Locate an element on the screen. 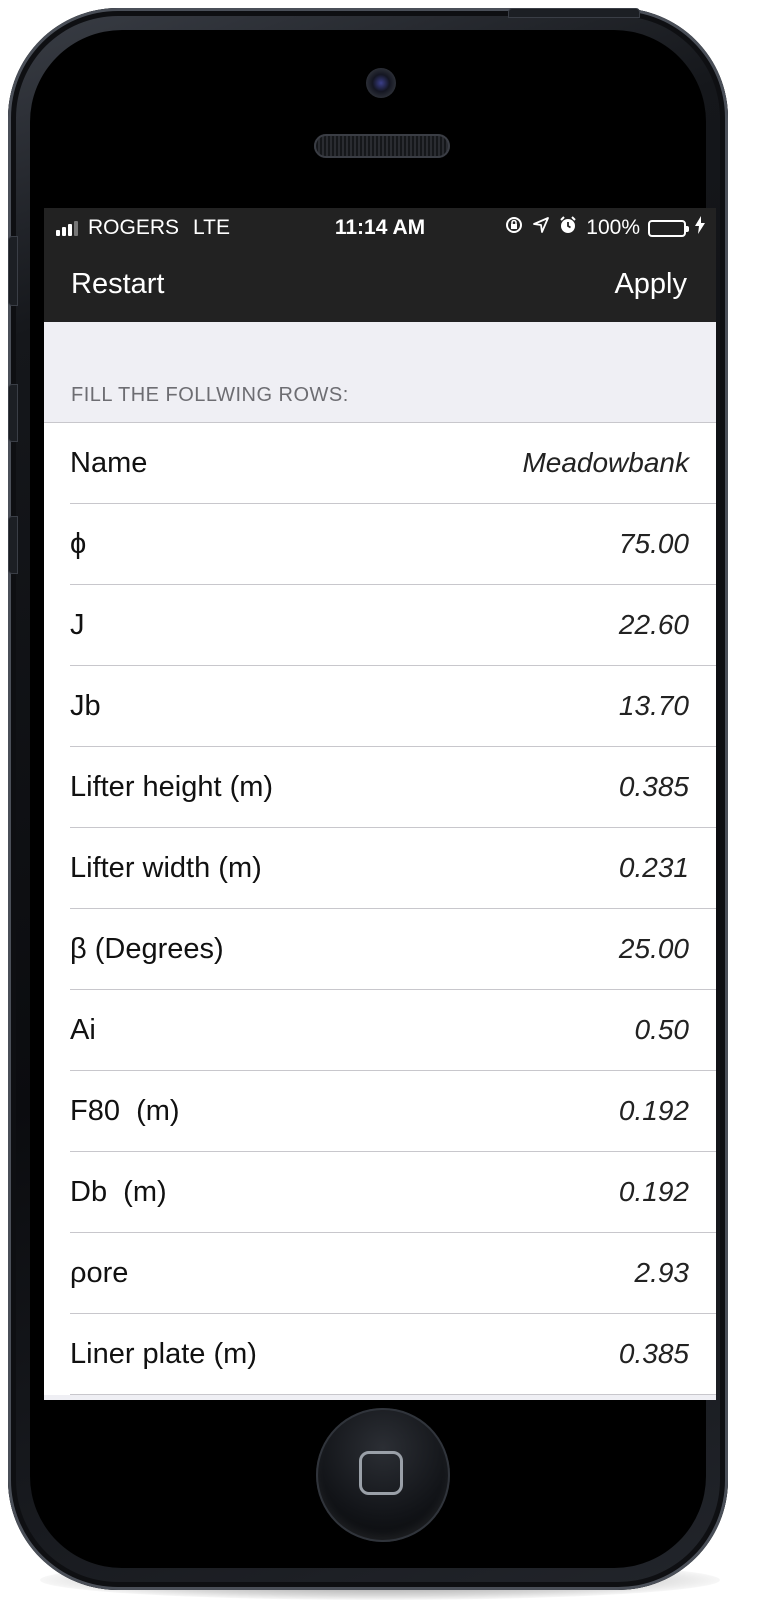  row-phi: ϕ 75.00 is located at coordinates (380, 544).